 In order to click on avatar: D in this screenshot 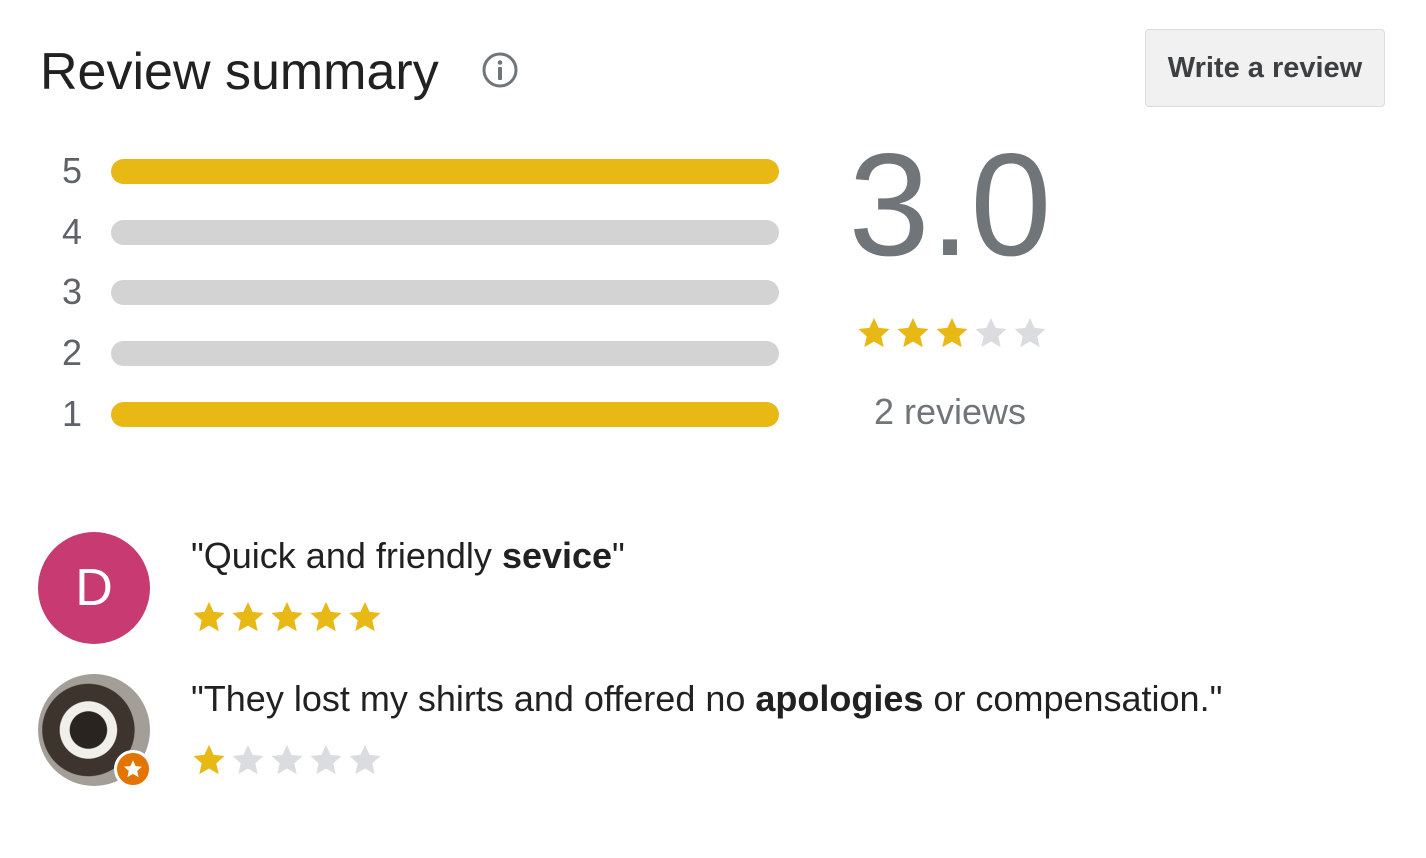, I will do `click(94, 588)`.